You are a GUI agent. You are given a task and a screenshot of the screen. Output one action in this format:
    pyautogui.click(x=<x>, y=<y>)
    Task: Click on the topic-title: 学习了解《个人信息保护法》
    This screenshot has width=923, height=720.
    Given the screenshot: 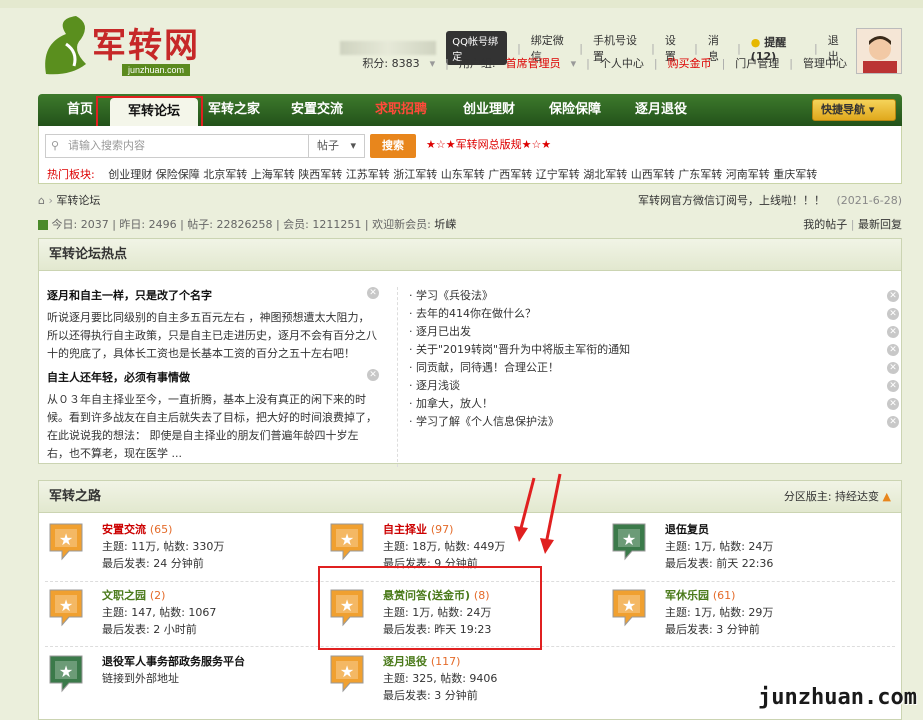 What is the action you would take?
    pyautogui.click(x=487, y=421)
    